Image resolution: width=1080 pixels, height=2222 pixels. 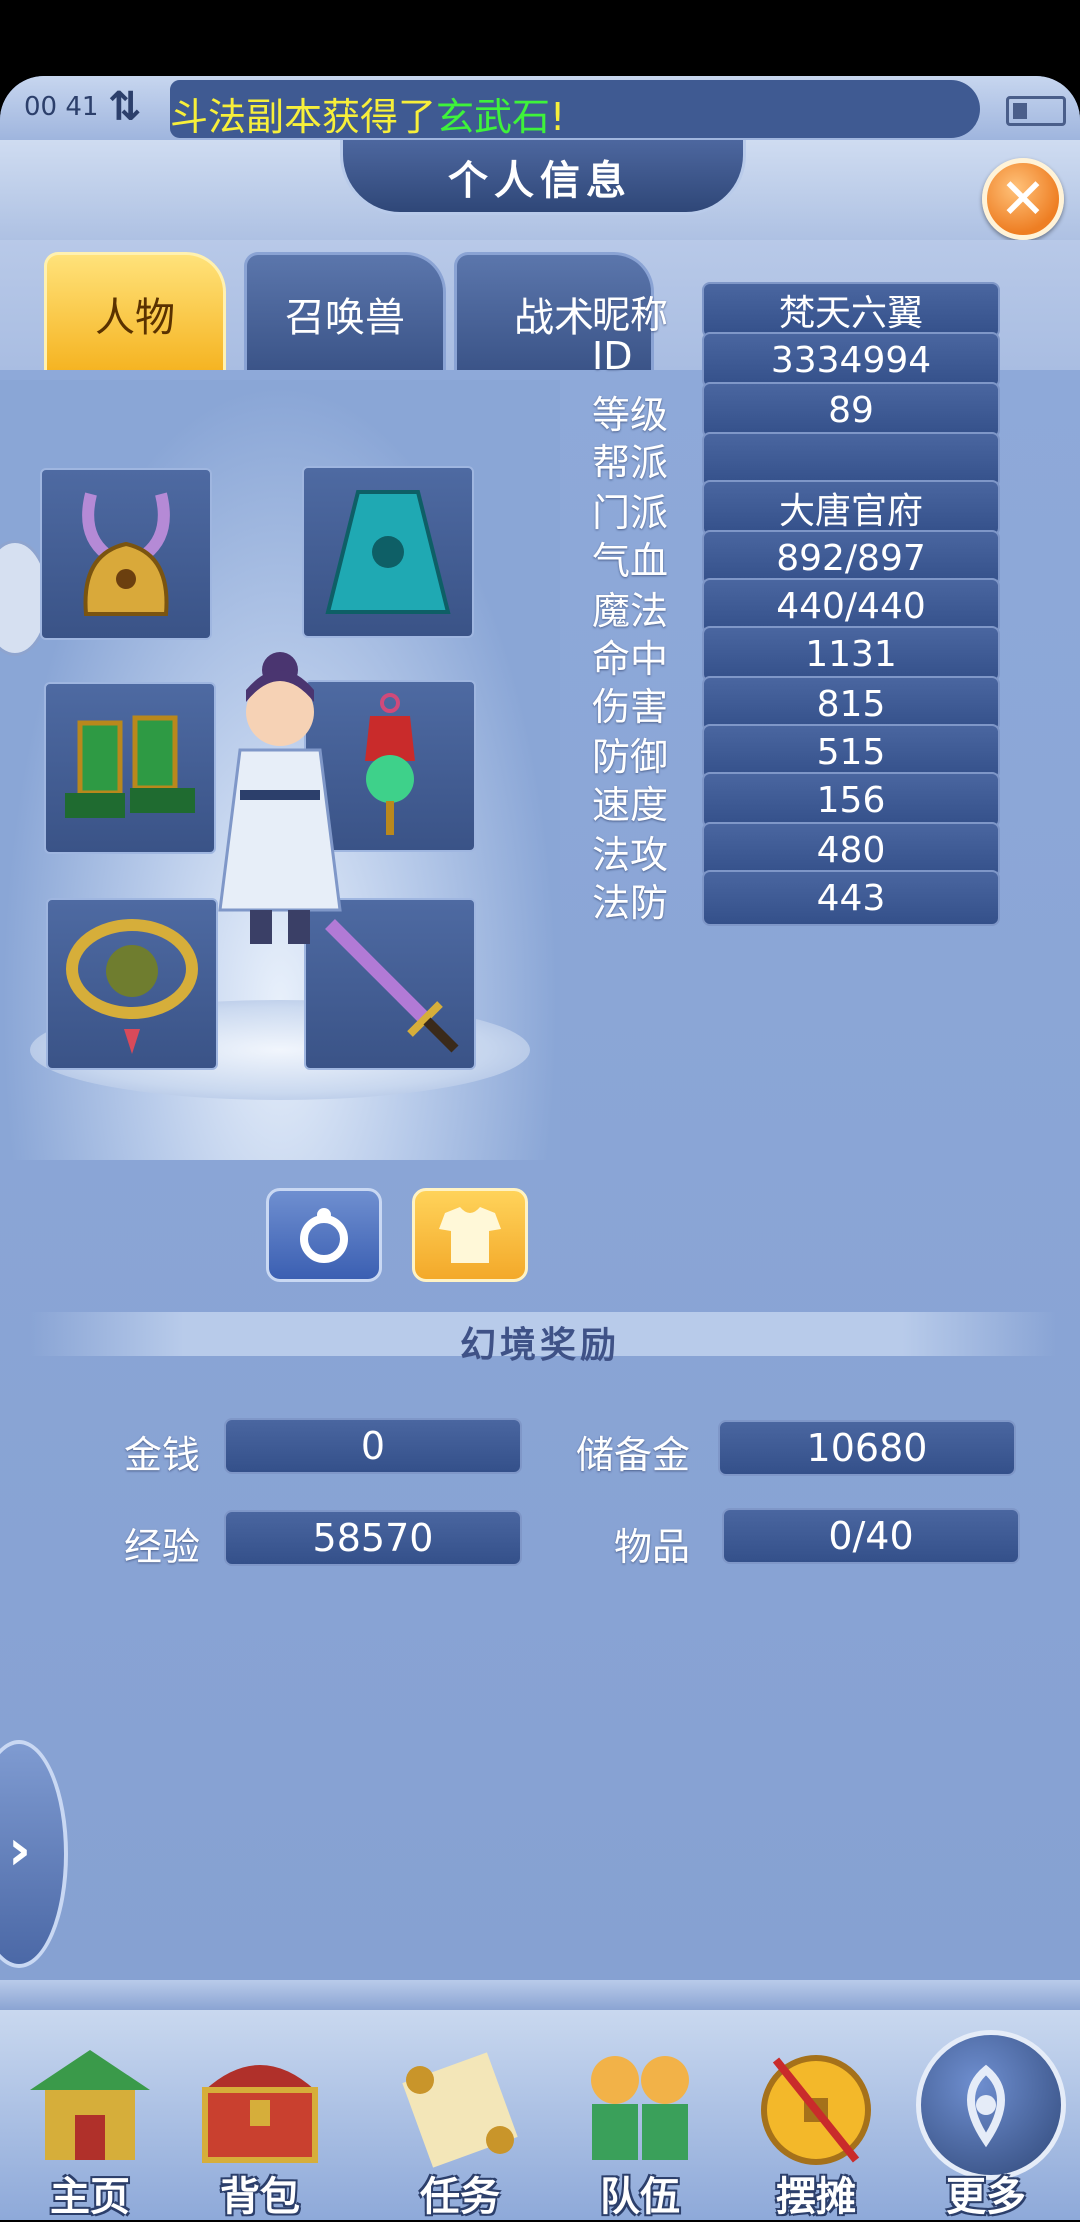 I want to click on reward-label-reserve: 储备金, so click(x=633, y=1455).